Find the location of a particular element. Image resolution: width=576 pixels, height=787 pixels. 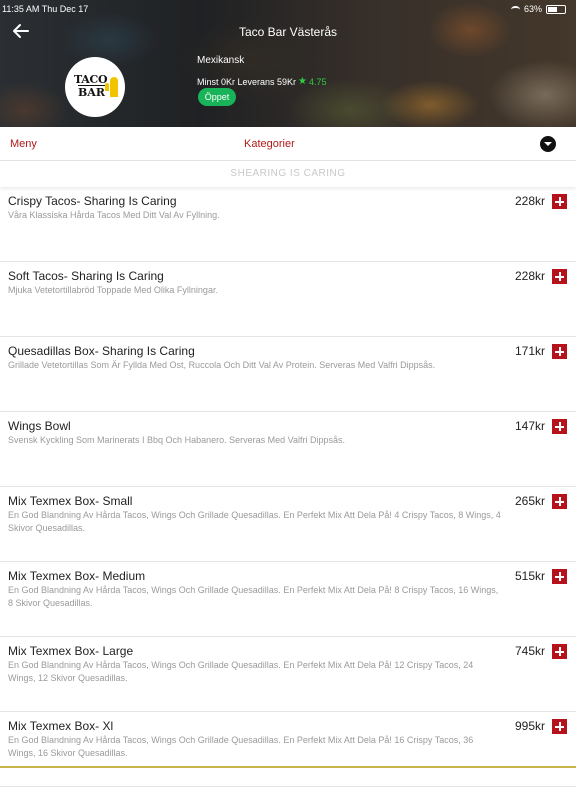

item-name: Soft Tacos- Sharing Is Caring is located at coordinates (86, 276).